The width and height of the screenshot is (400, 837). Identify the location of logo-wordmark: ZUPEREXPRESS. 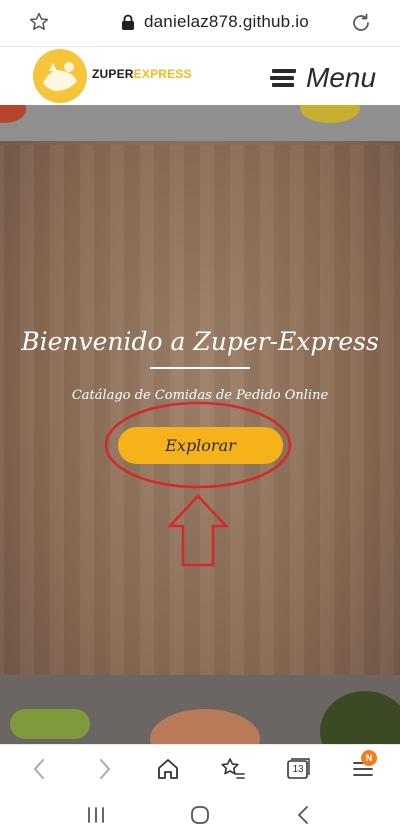
(142, 74).